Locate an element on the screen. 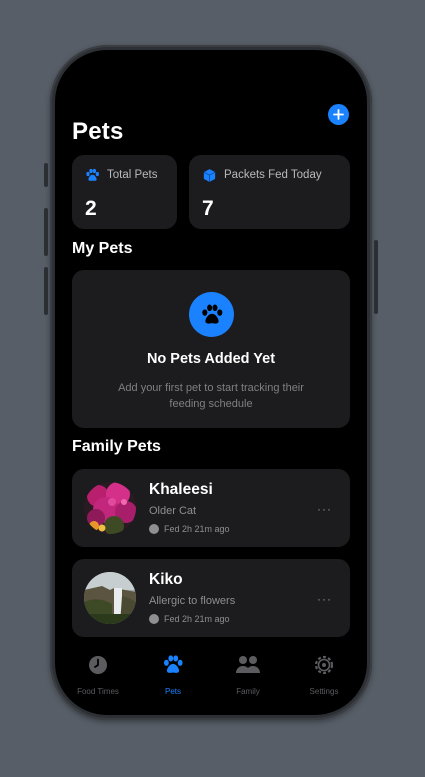 This screenshot has height=777, width=425. cube-icon is located at coordinates (209, 175).